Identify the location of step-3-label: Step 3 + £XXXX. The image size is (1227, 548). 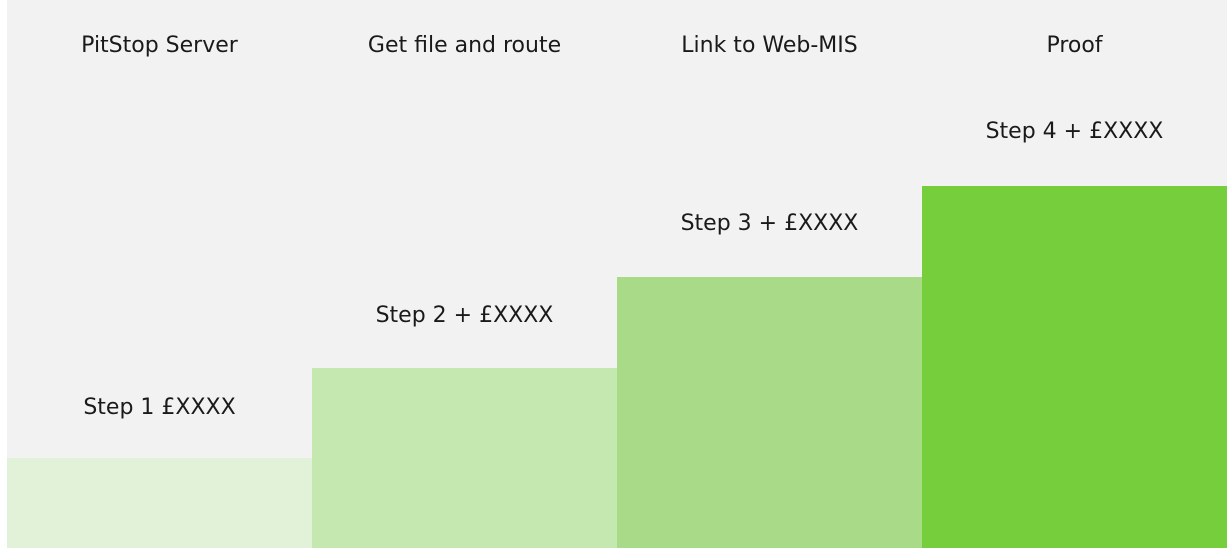
(769, 223).